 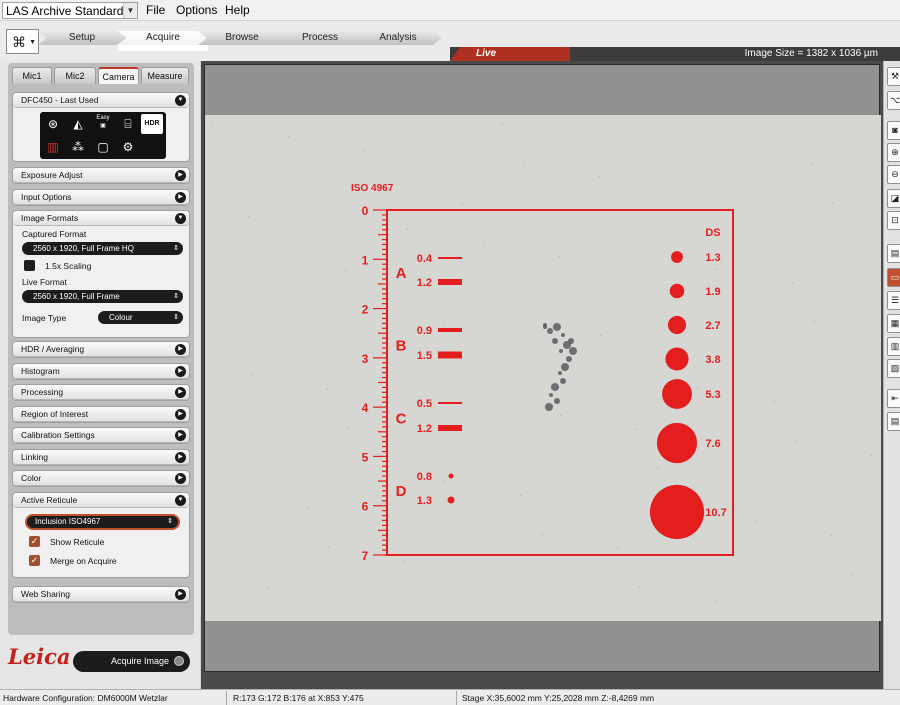 What do you see at coordinates (140, 317) in the screenshot?
I see `image-type-select: Colour ⇕` at bounding box center [140, 317].